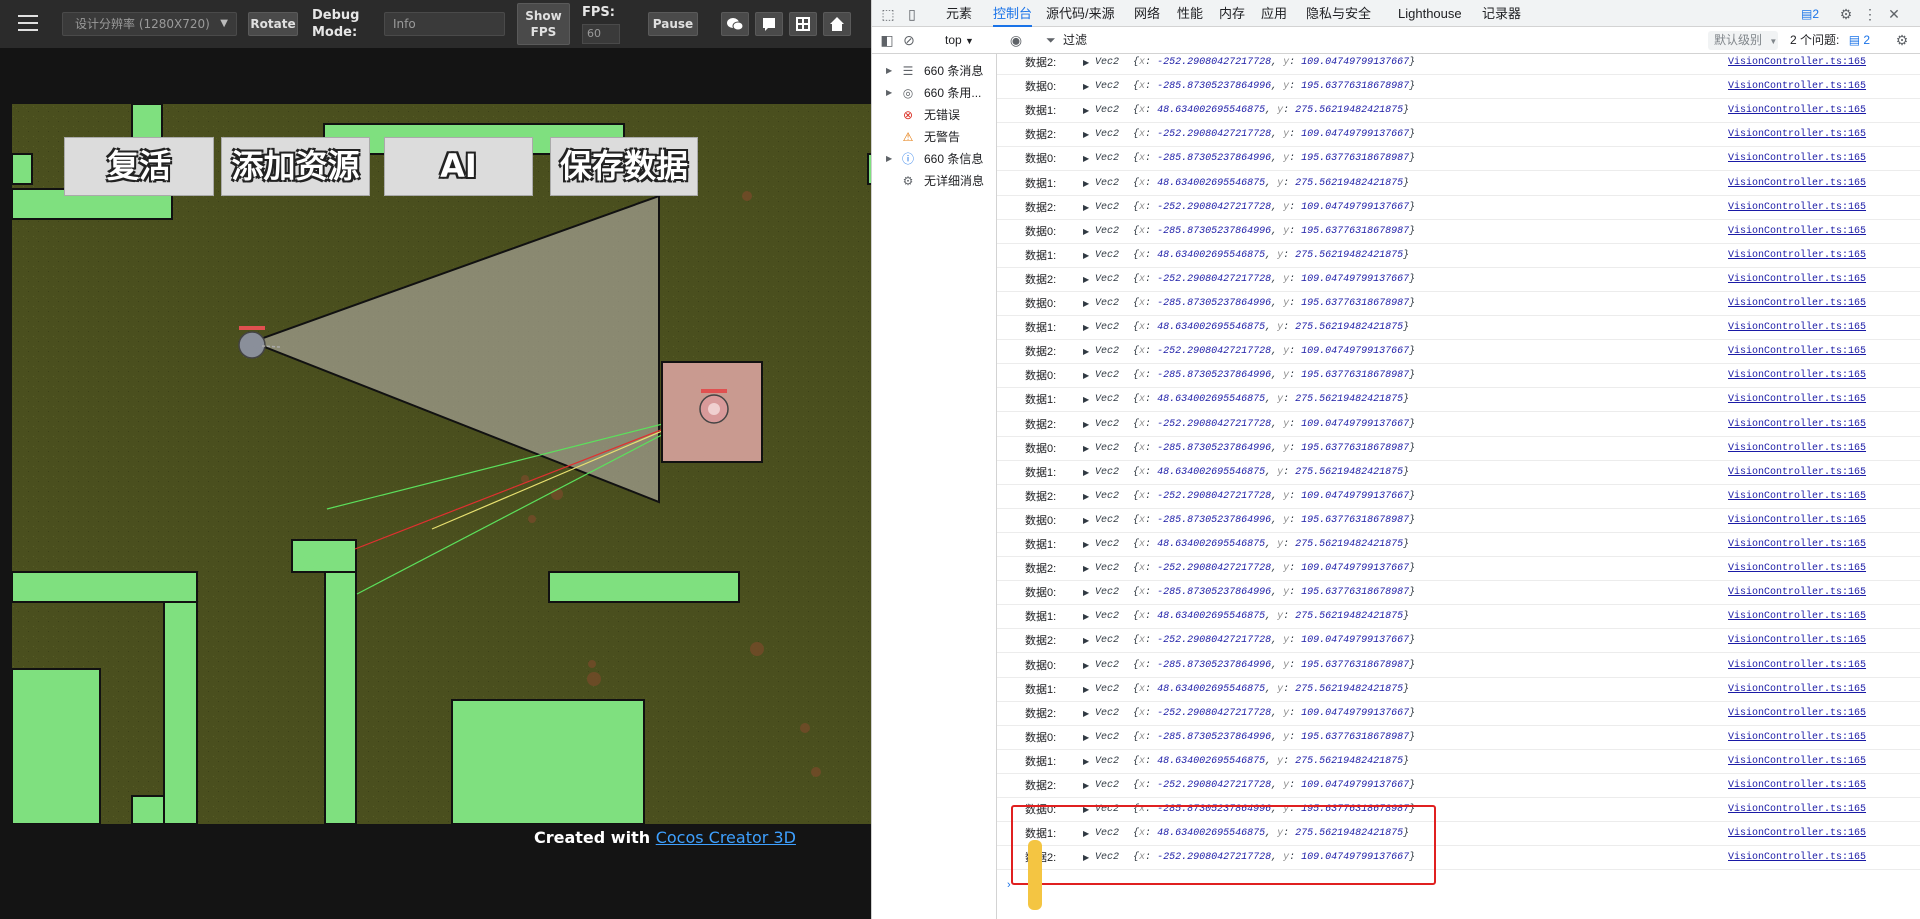 This screenshot has width=1920, height=919. I want to click on eye-icon: ◉, so click(1016, 40).